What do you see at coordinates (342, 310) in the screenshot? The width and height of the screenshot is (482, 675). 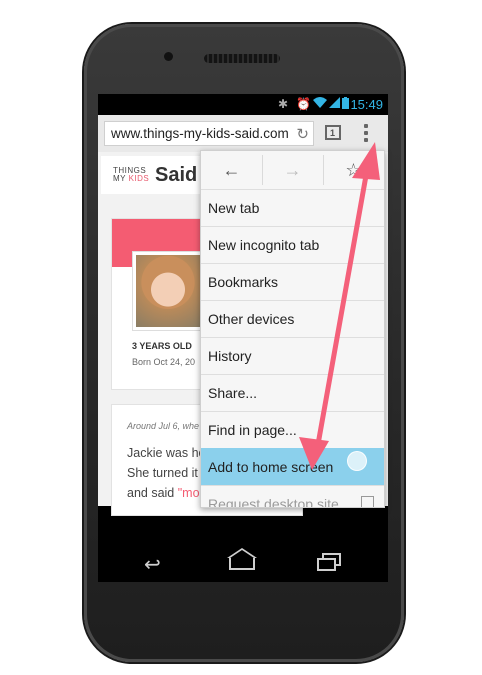 I see `arrow-shaft` at bounding box center [342, 310].